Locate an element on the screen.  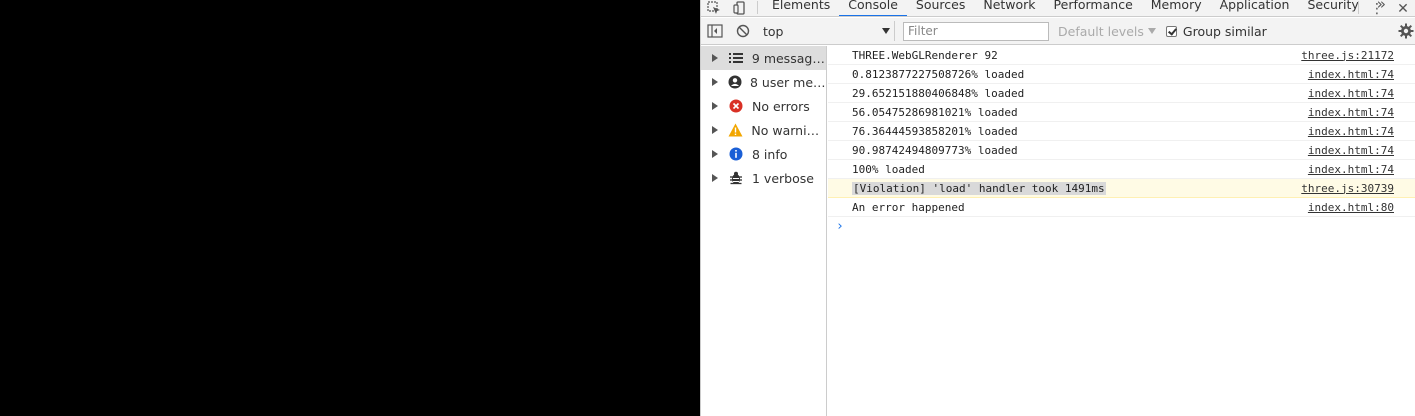
log-levels-dropdown: Default levels is located at coordinates (1107, 31).